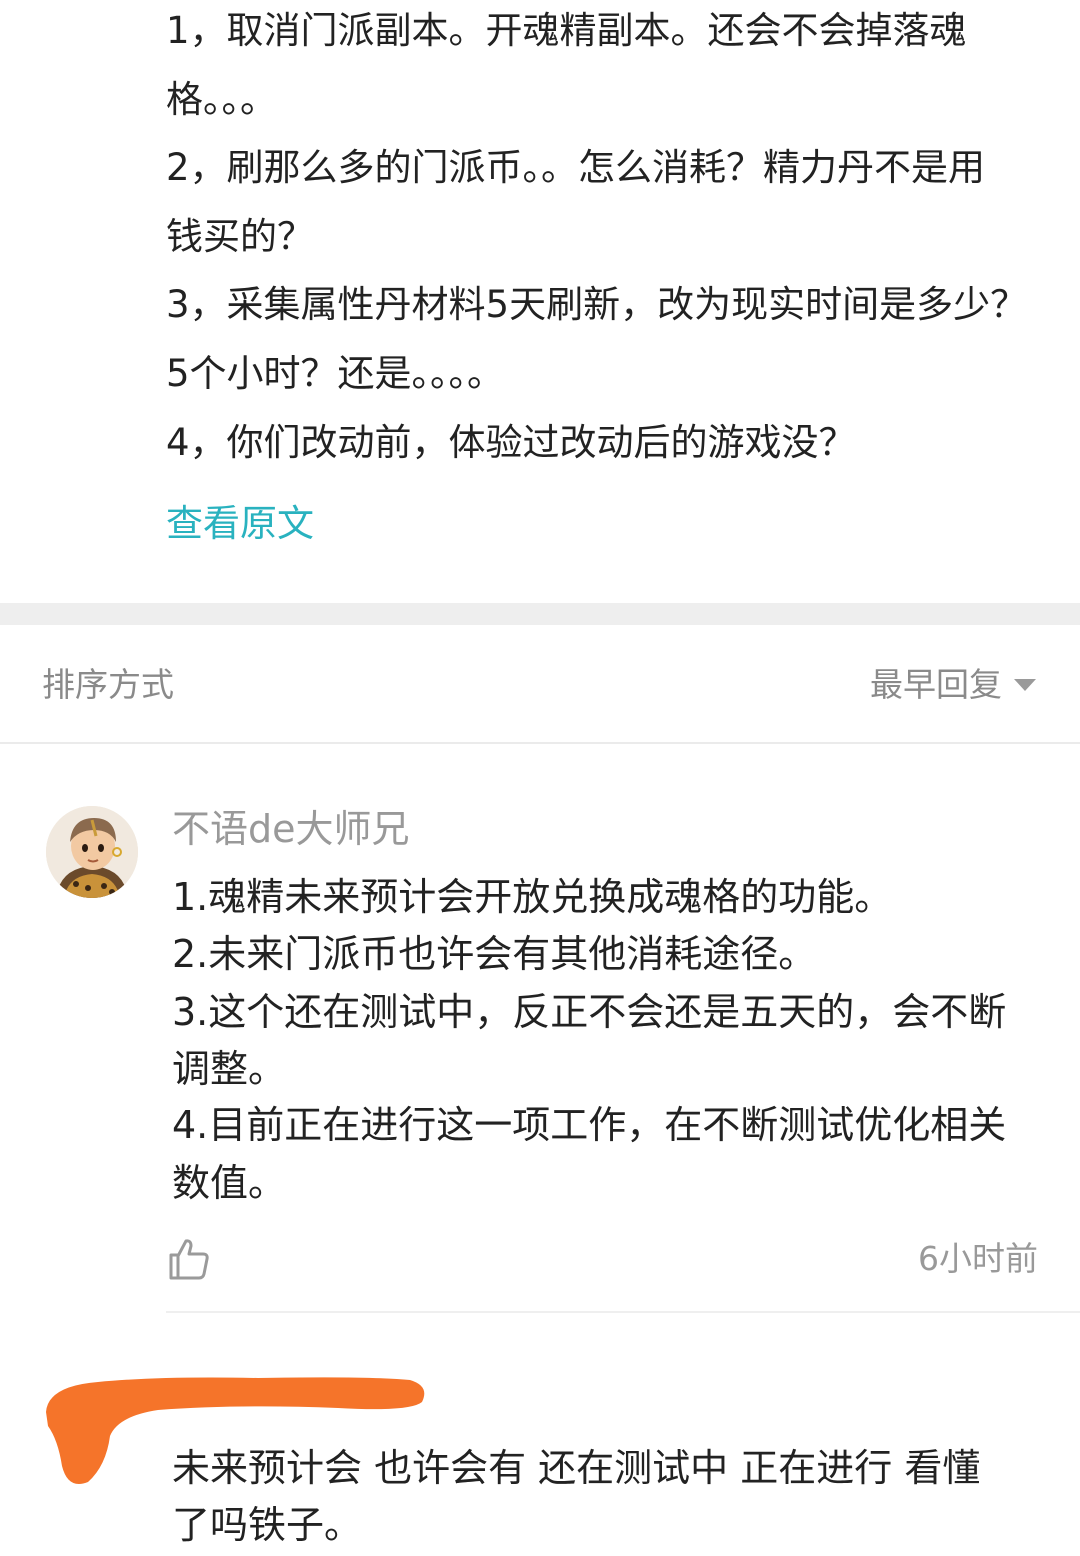 The width and height of the screenshot is (1080, 1556). I want to click on avatar-icon, so click(92, 852).